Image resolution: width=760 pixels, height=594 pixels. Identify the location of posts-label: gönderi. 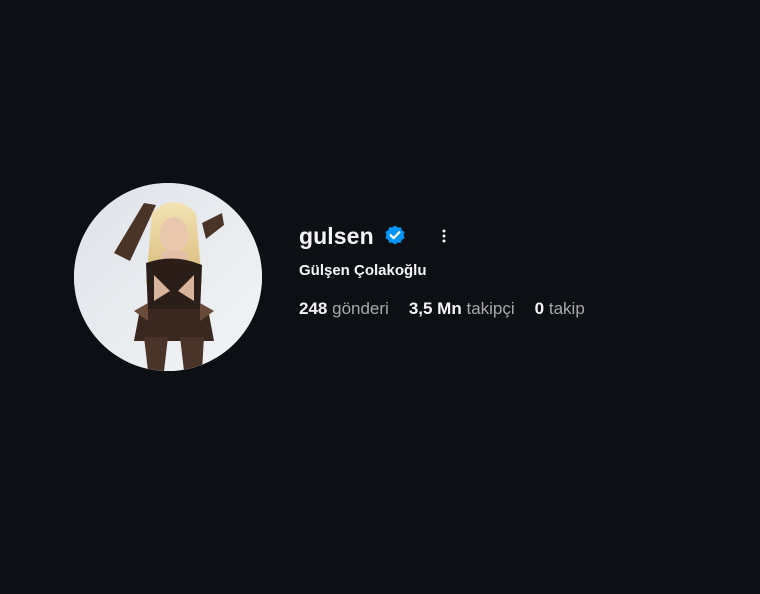
(360, 308).